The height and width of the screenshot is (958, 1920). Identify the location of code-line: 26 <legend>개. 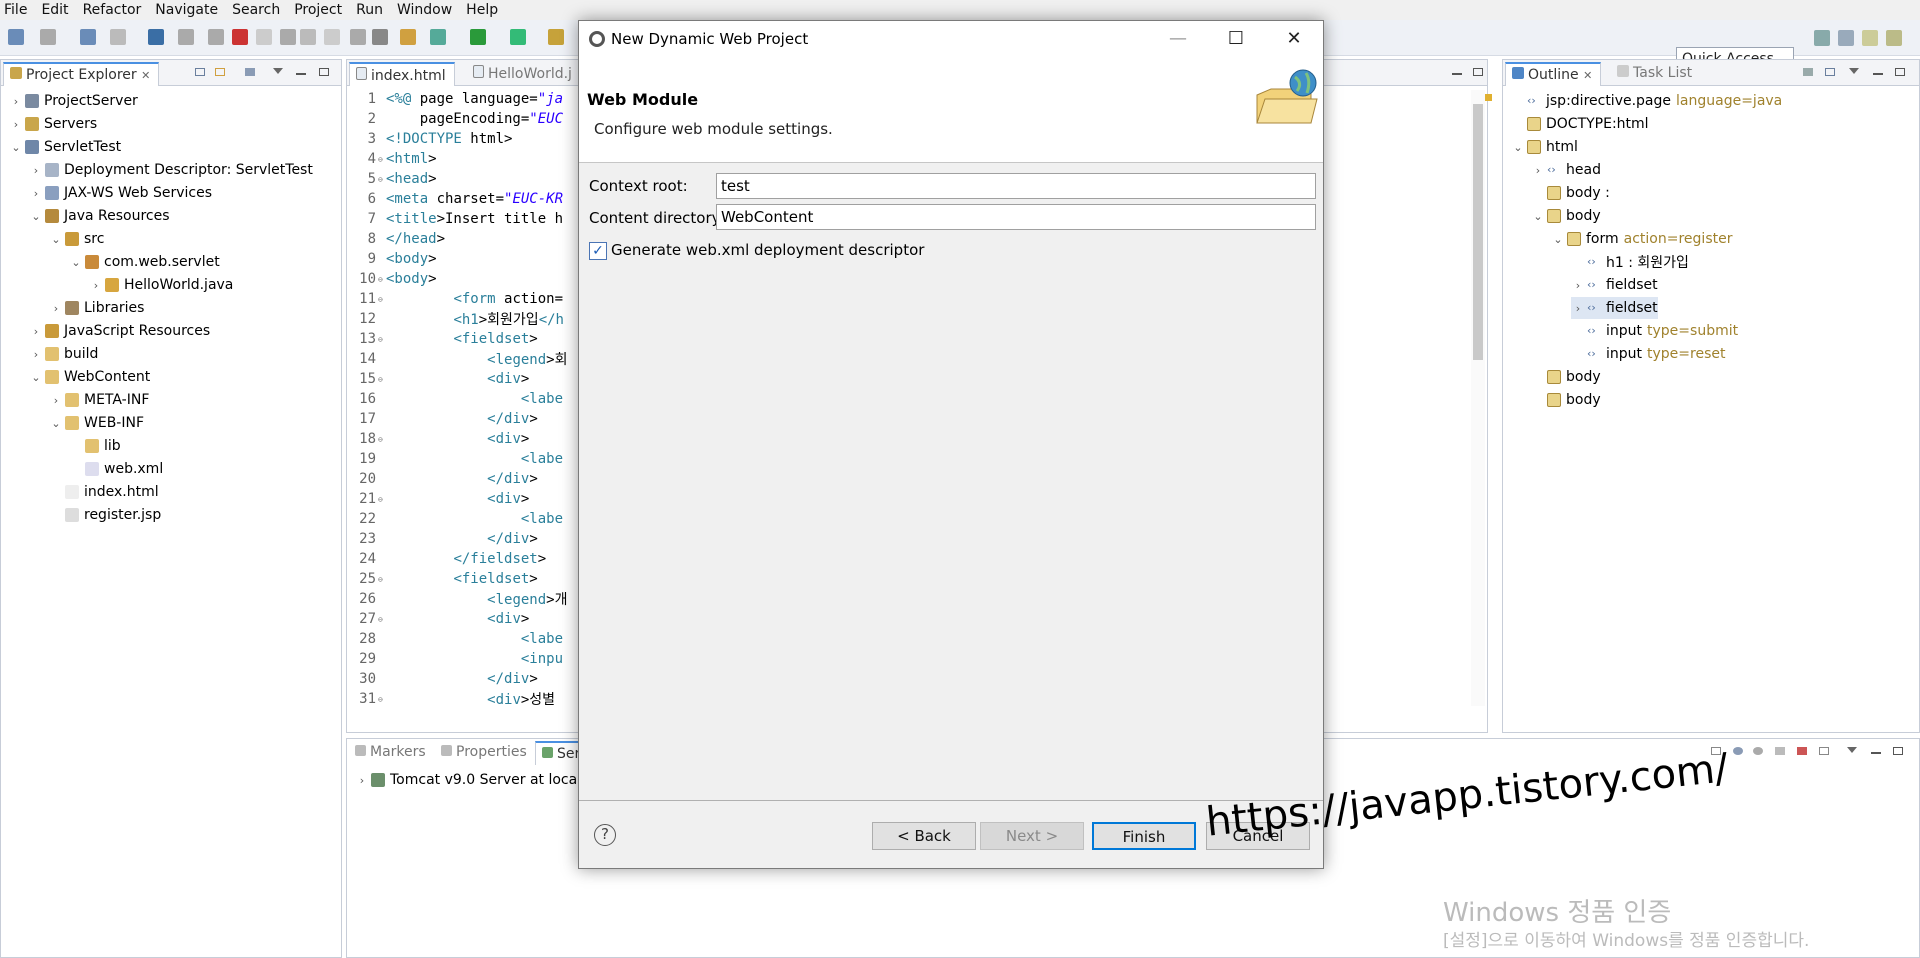
(457, 599).